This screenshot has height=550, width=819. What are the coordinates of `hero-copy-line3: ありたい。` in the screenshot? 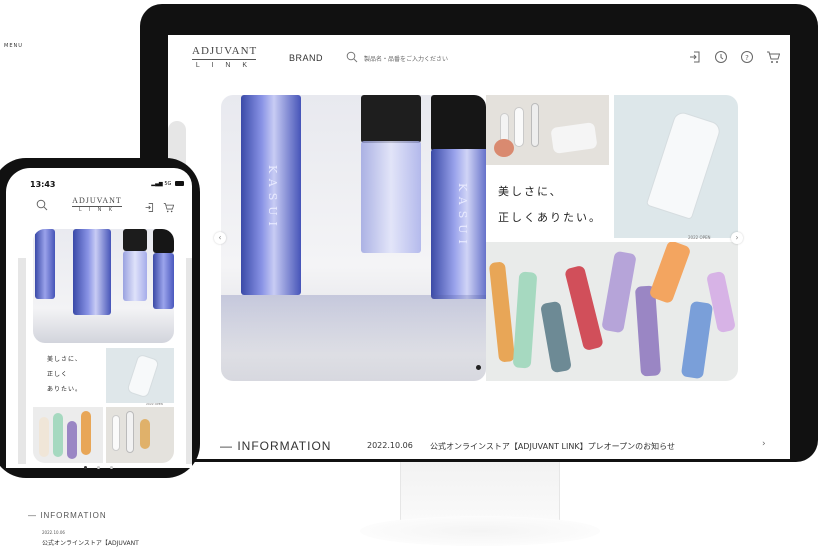 It's located at (65, 389).